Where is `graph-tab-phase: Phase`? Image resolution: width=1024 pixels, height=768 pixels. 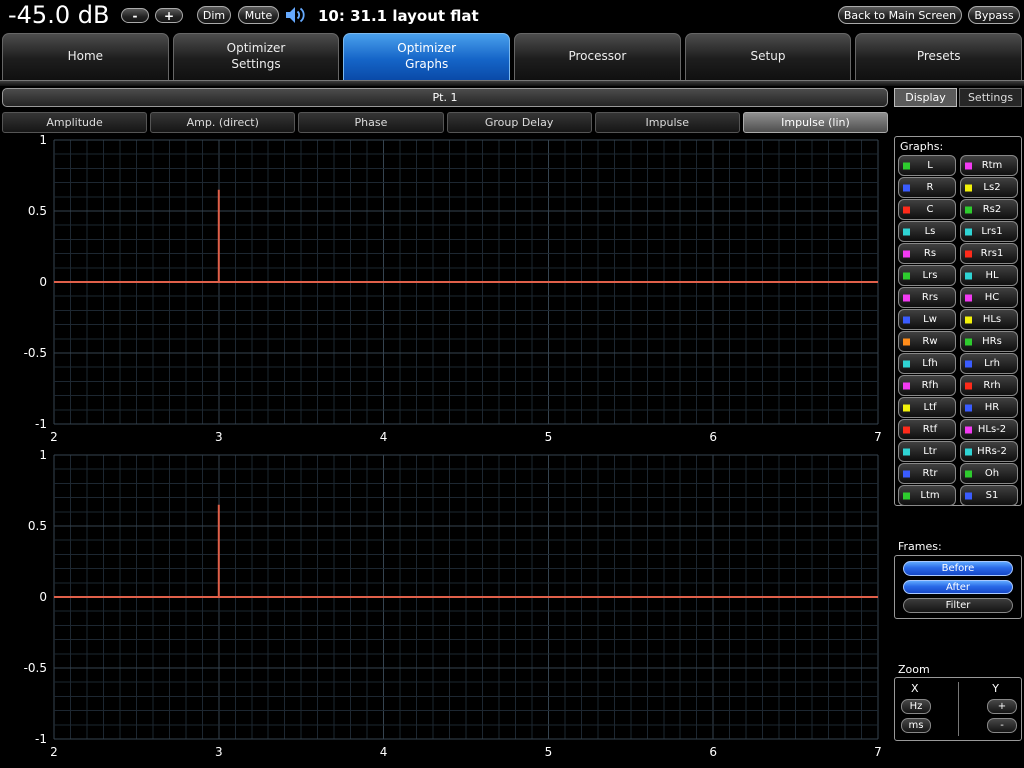 graph-tab-phase: Phase is located at coordinates (371, 122).